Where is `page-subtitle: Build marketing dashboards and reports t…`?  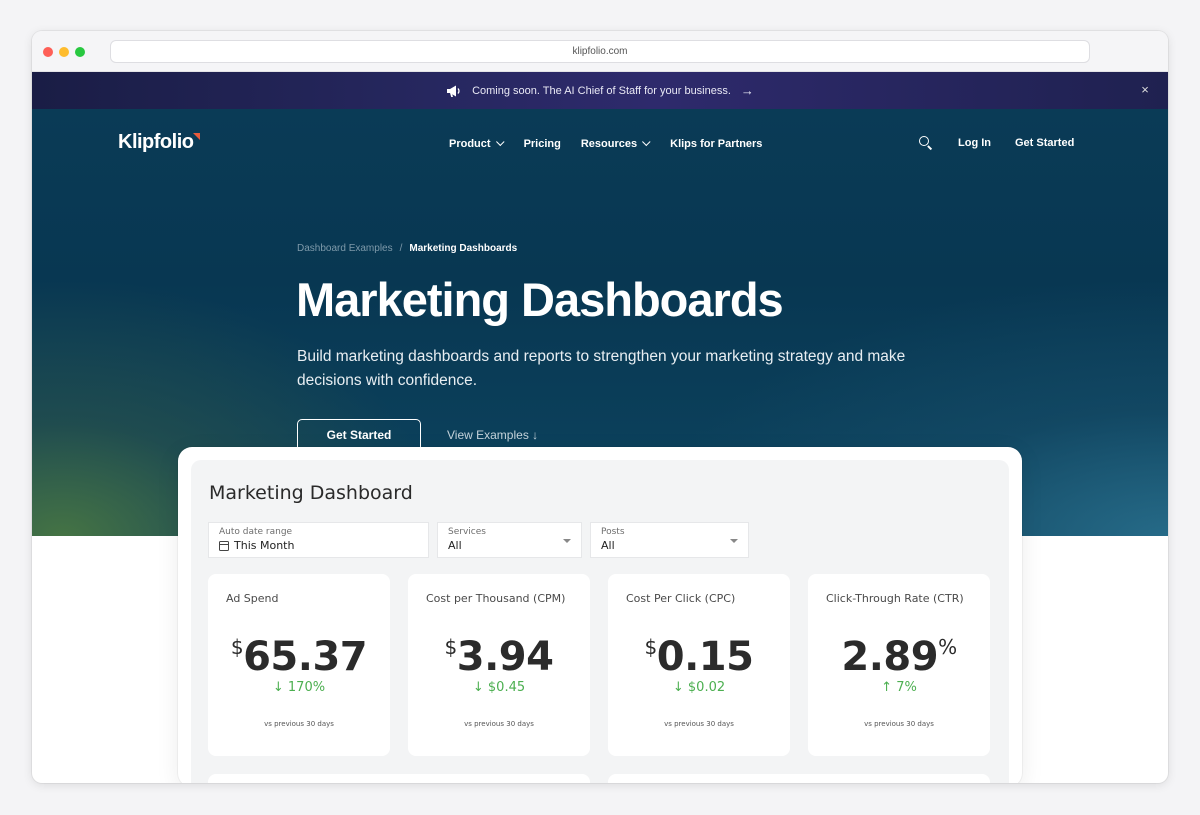 page-subtitle: Build marketing dashboards and reports t… is located at coordinates (601, 368).